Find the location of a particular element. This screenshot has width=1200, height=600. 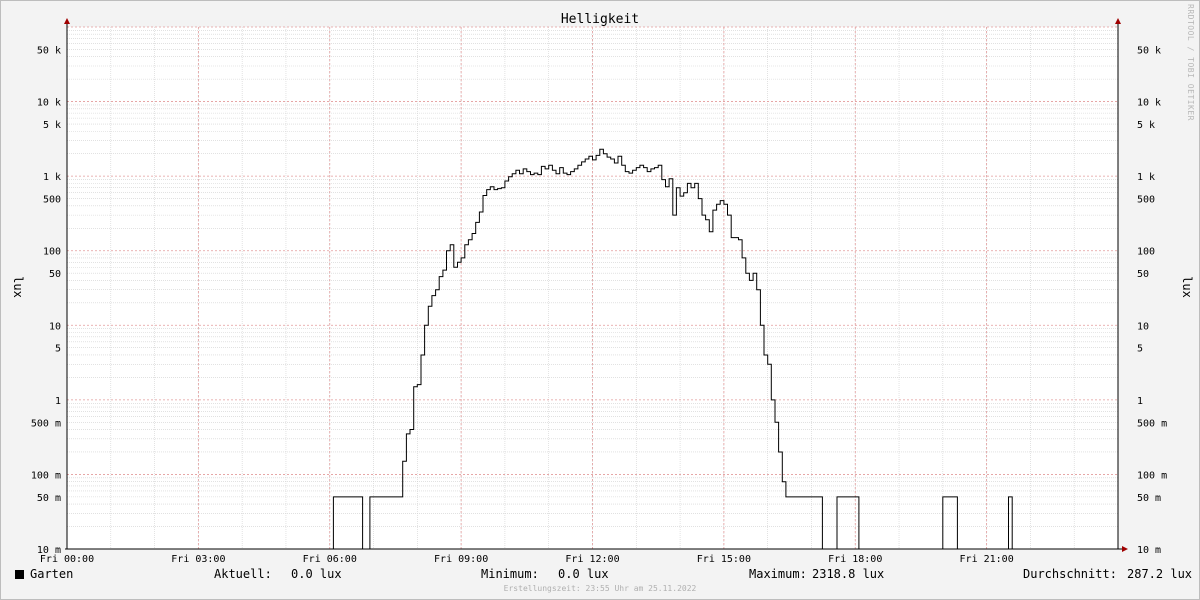

y-tick-label-left: 10 k is located at coordinates (49, 103).